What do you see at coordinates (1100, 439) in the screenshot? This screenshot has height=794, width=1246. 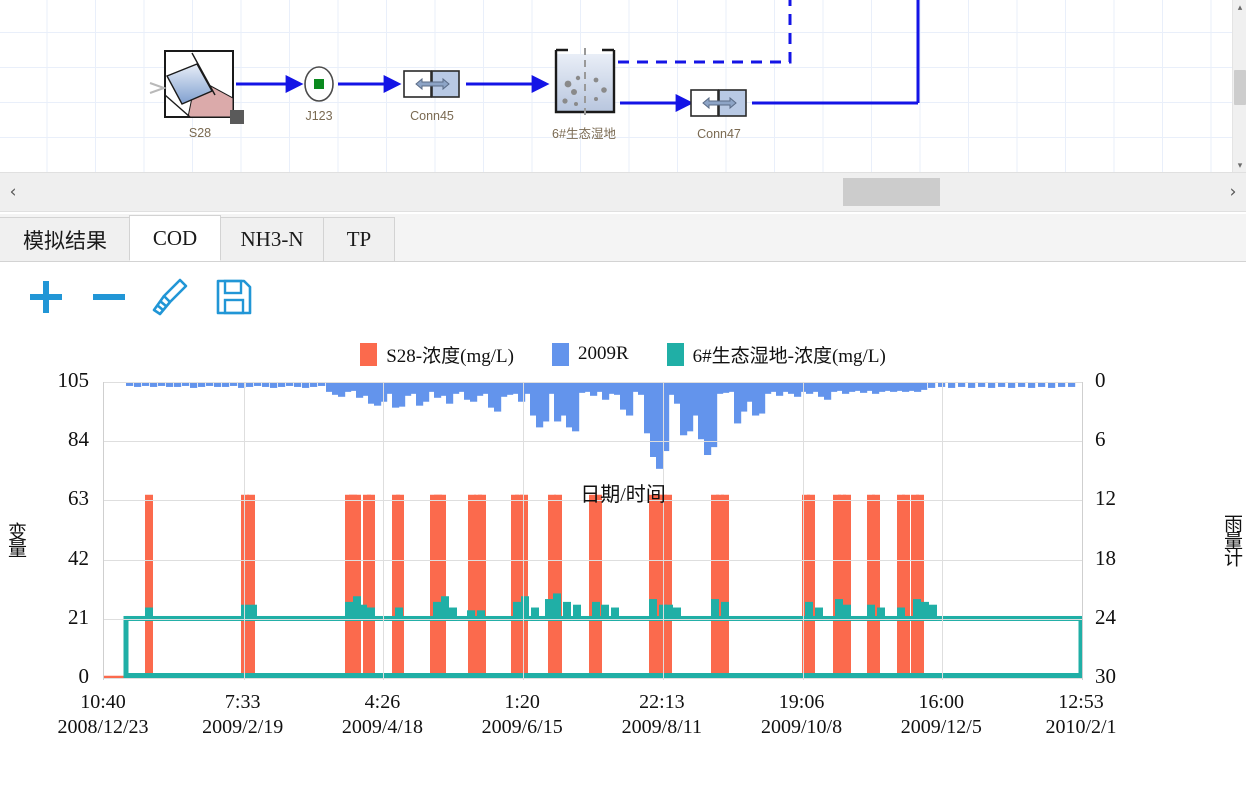 I see `y-tick-right: 6` at bounding box center [1100, 439].